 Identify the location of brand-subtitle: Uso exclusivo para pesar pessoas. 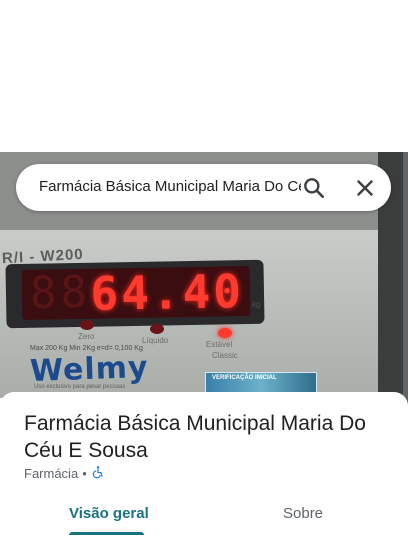
(80, 387).